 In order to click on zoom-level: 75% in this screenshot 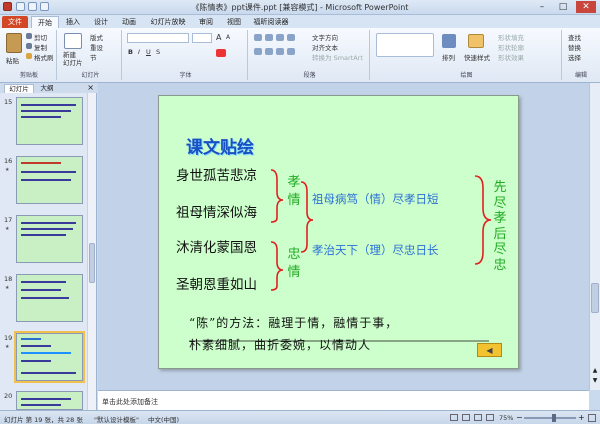, I will do `click(506, 418)`.